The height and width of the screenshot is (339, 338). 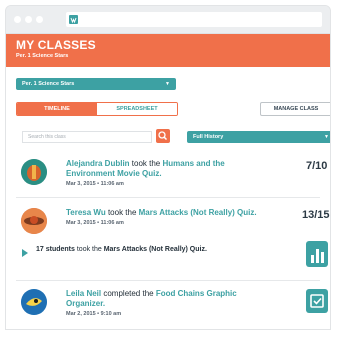 I want to click on app-logo-icon, so click(x=73, y=19).